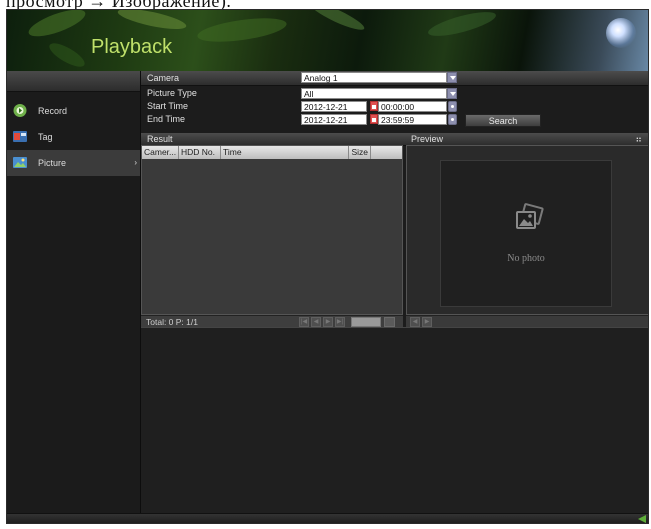 The height and width of the screenshot is (529, 651). I want to click on preview-title: Preview, so click(427, 139).